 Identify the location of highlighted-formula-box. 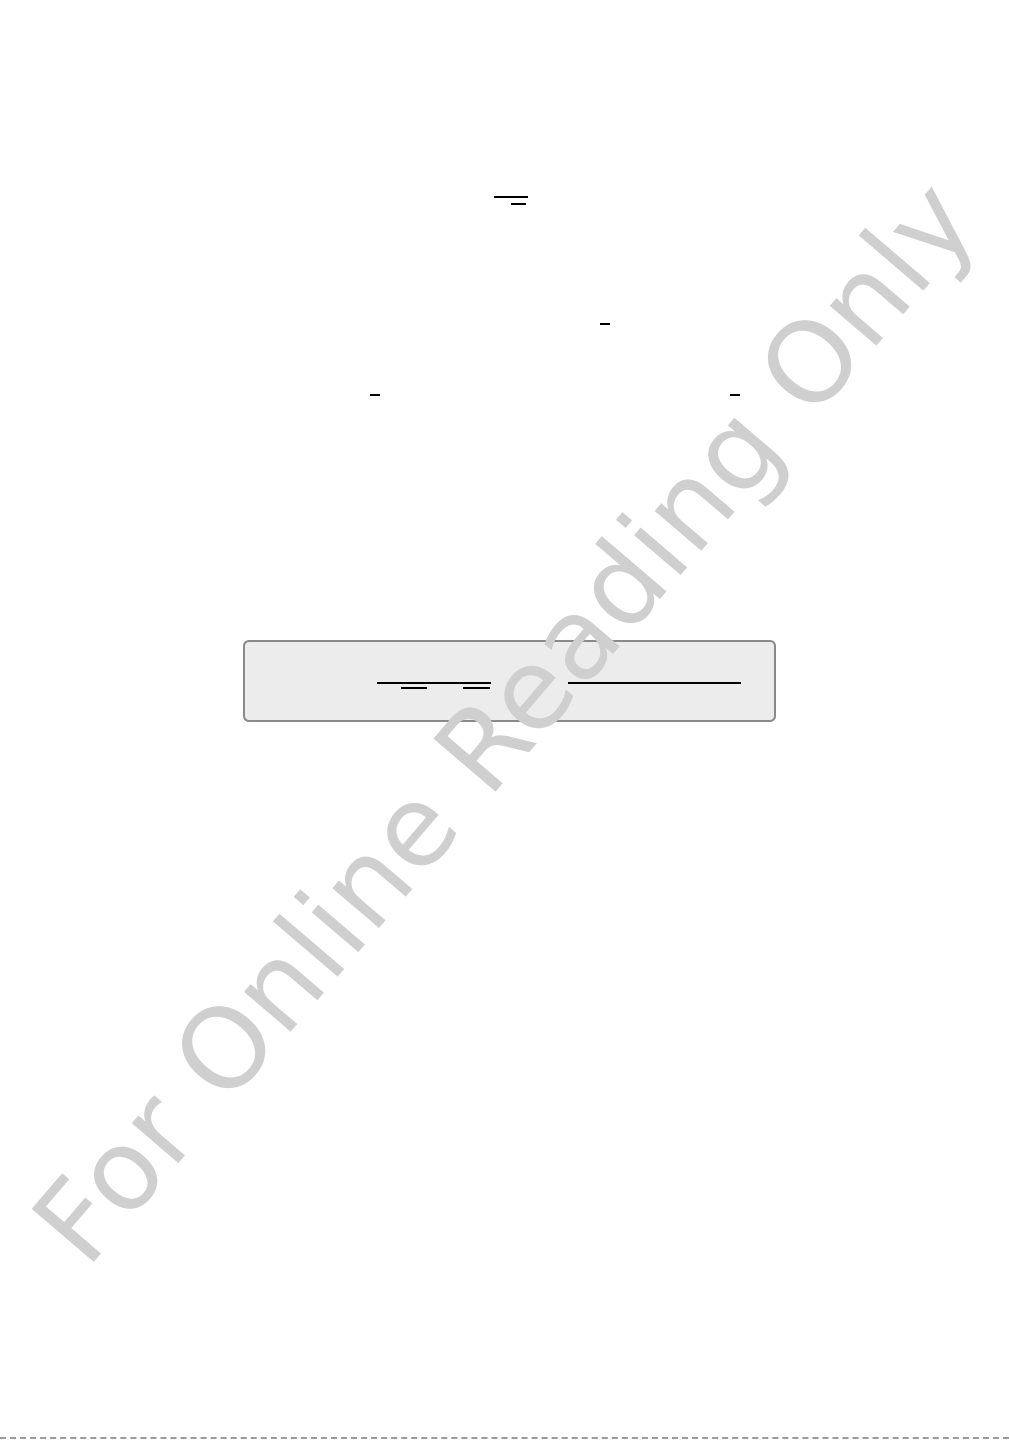
(509, 681).